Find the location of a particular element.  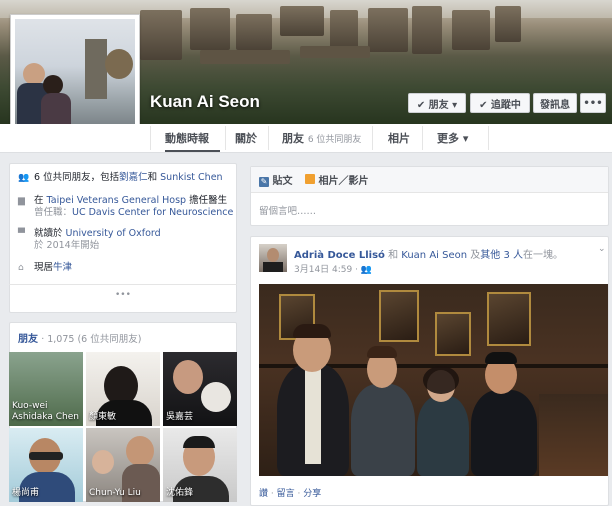

mutual-friends-row: 👥 6 位共同朋友，包括劉嘉仁和 Sunkist Chen is located at coordinates (120, 177).